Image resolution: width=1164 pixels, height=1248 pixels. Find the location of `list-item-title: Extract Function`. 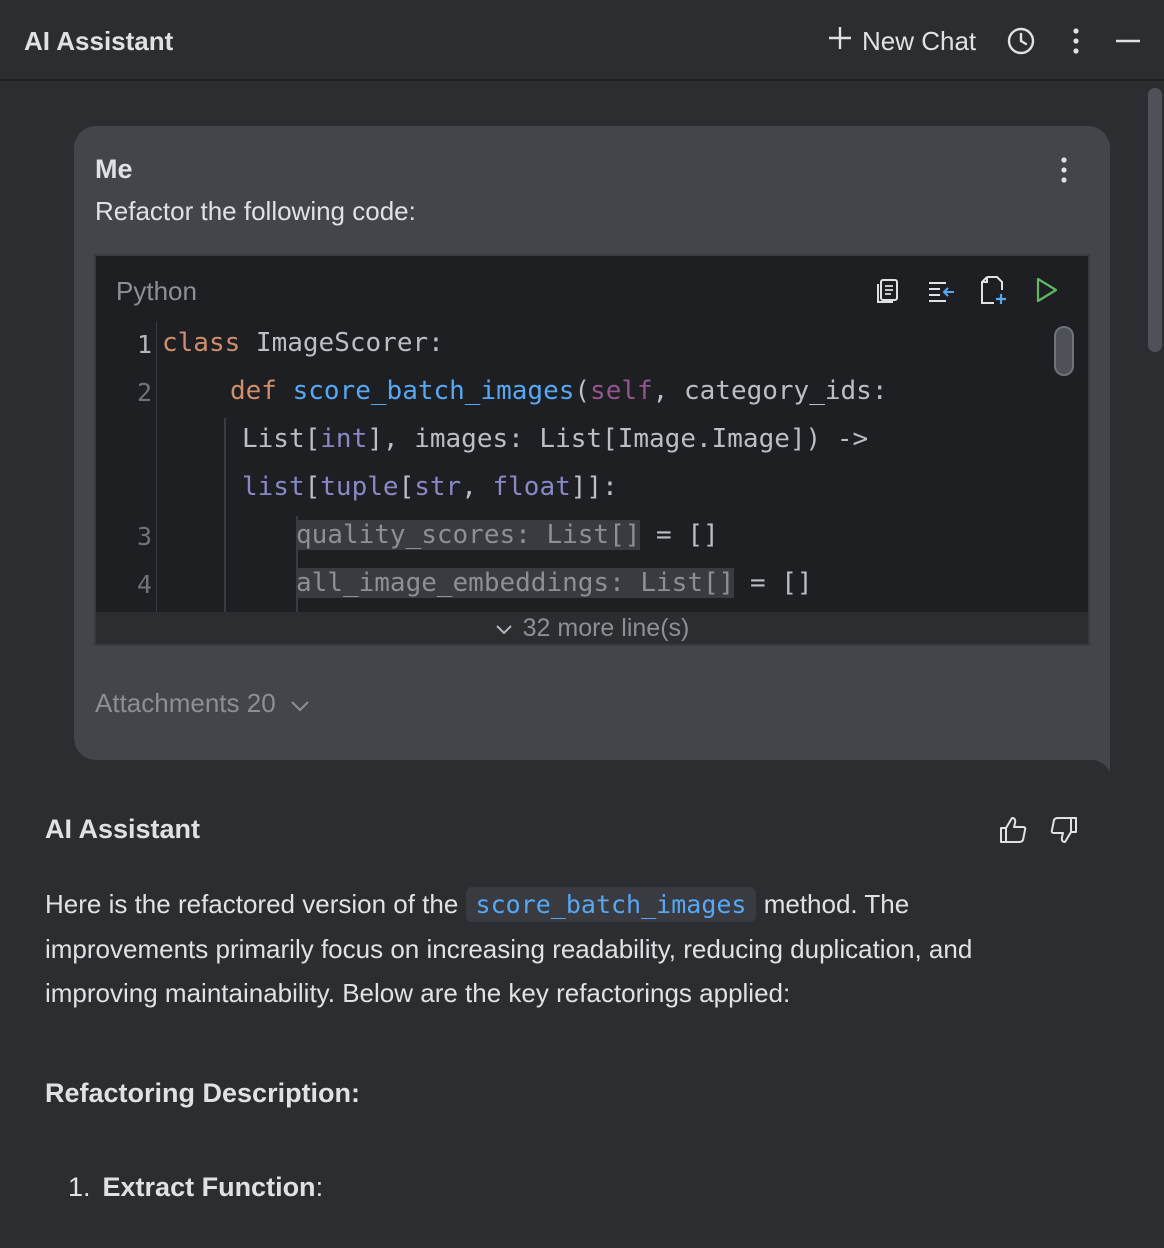

list-item-title: Extract Function is located at coordinates (209, 1187).